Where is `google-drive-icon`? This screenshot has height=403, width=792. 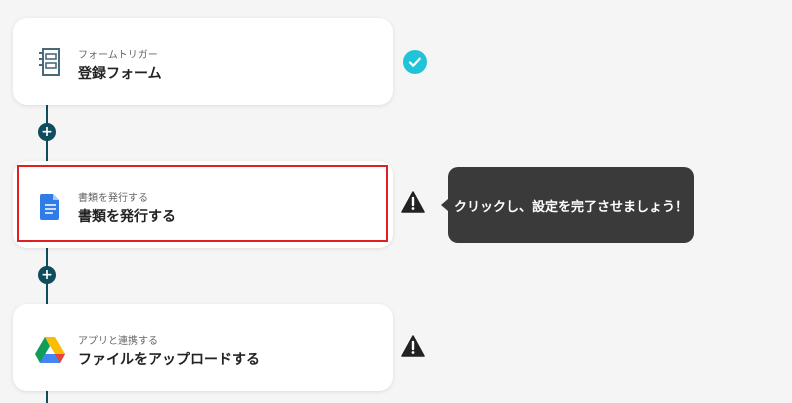
google-drive-icon is located at coordinates (50, 348).